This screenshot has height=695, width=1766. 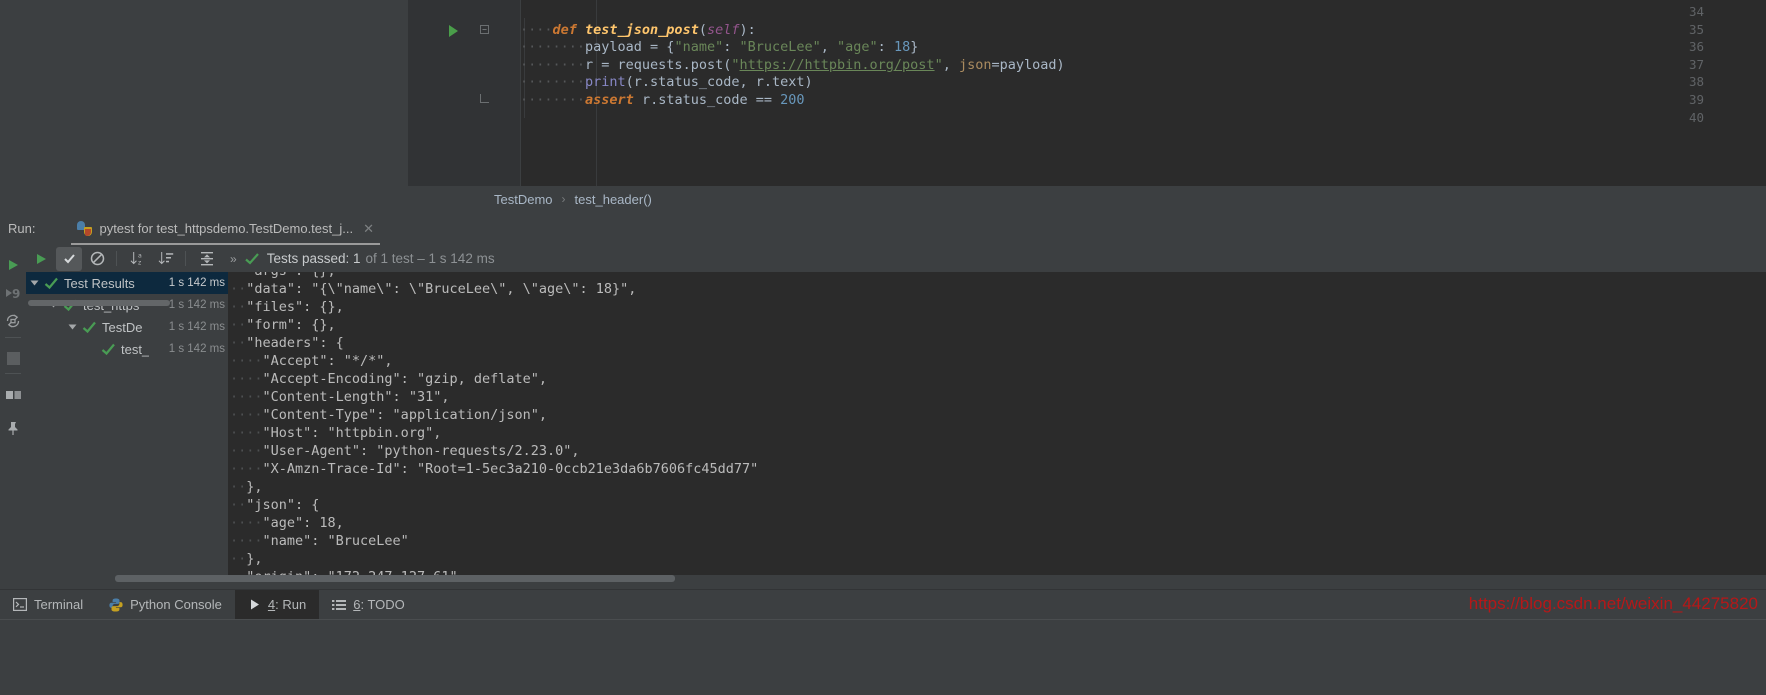 What do you see at coordinates (204, 106) in the screenshot?
I see `editor-left-empty-area` at bounding box center [204, 106].